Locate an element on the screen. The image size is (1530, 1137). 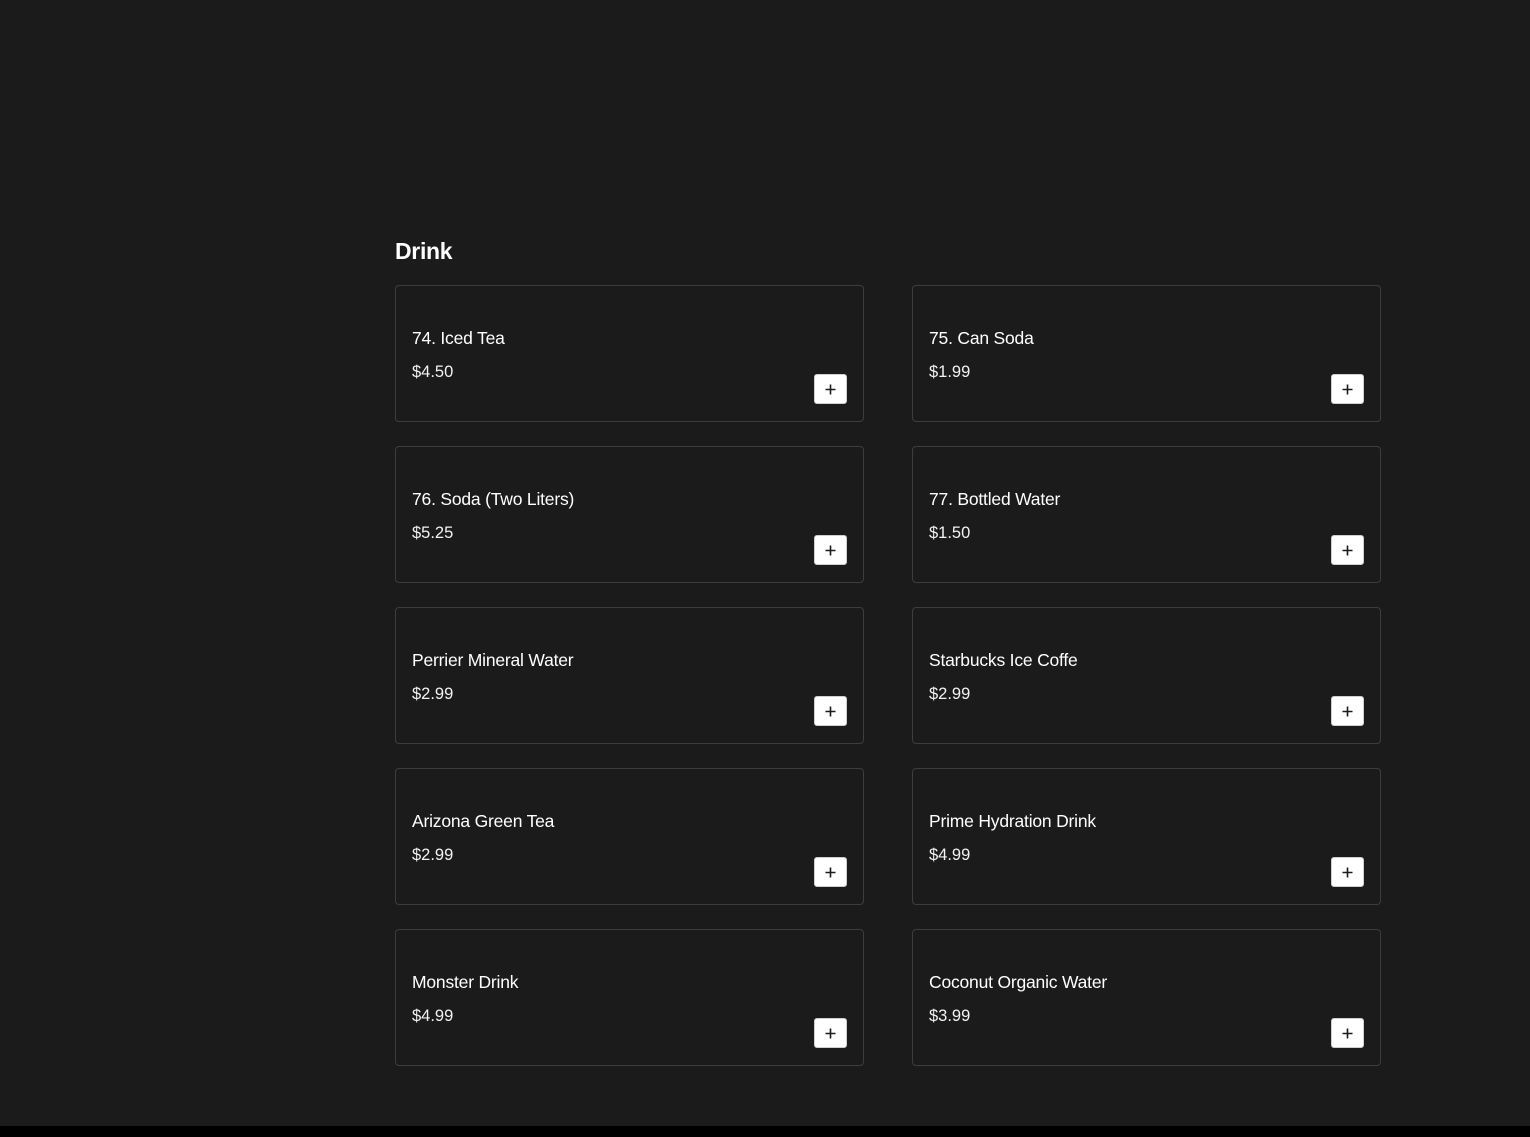
menu-item-card: 75. Can Soda $1.99 is located at coordinates (1146, 353).